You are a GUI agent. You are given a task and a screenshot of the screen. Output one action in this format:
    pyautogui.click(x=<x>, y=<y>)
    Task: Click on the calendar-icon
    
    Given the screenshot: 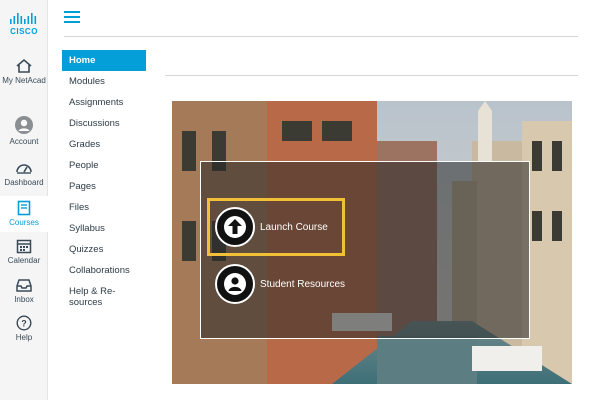 What is the action you would take?
    pyautogui.click(x=24, y=246)
    